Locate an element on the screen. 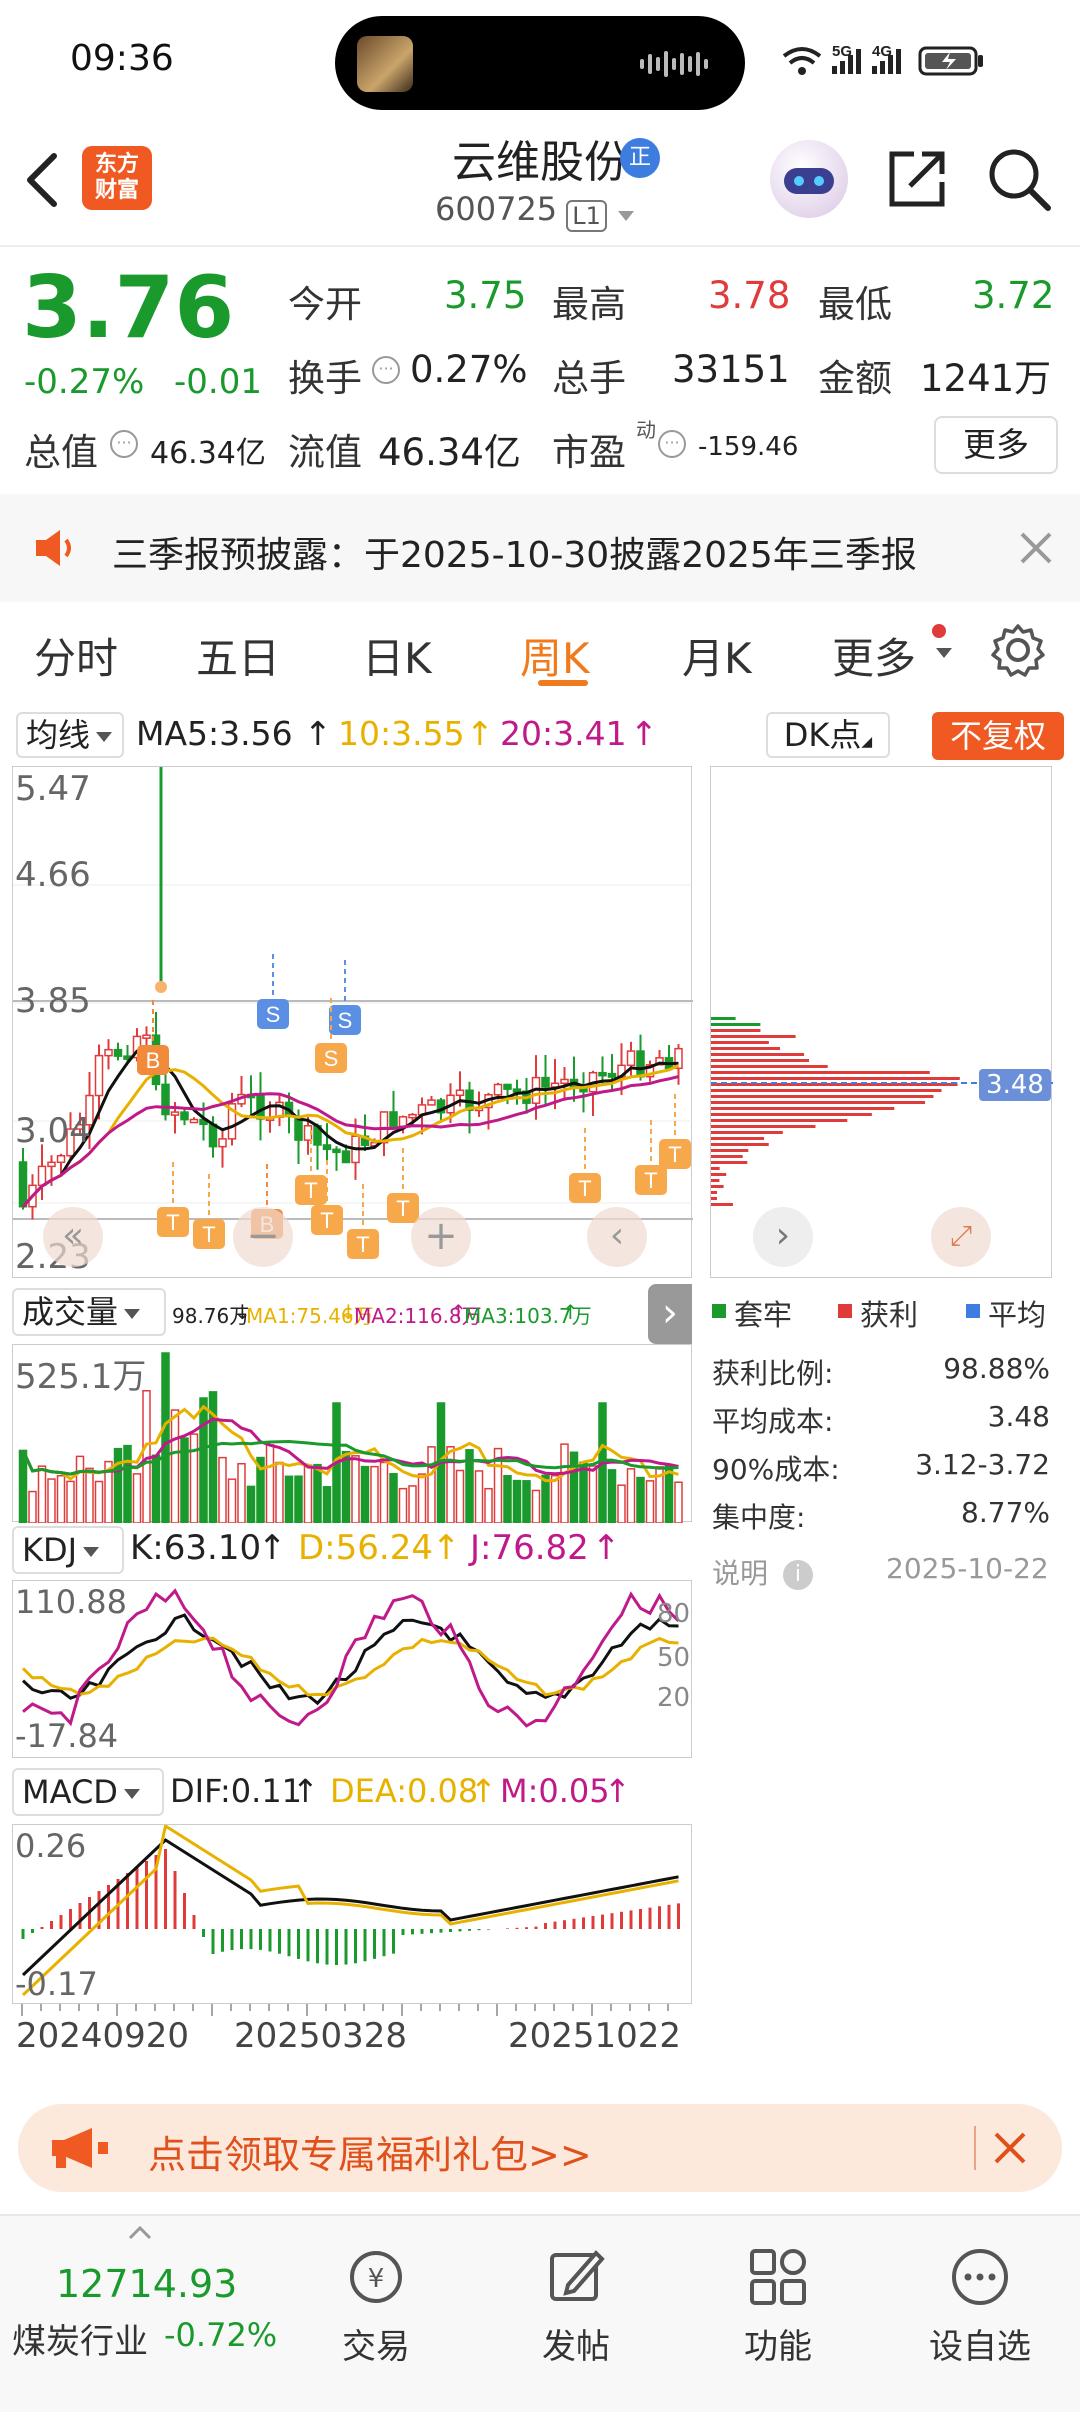 This screenshot has width=1080, height=2412. tab-weekly: 周K is located at coordinates (555, 655).